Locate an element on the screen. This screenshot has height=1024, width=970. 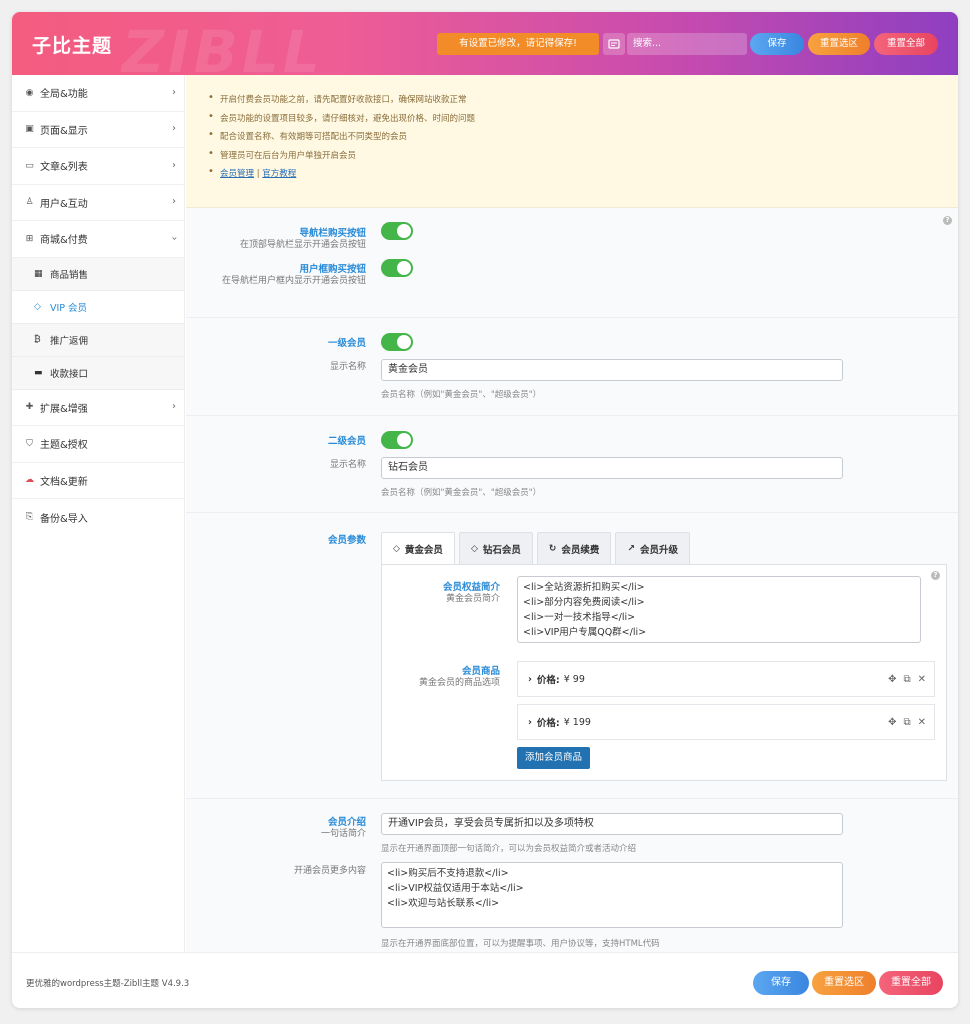
tab-diamond: ◇ 钻石会员 is located at coordinates (495, 548).